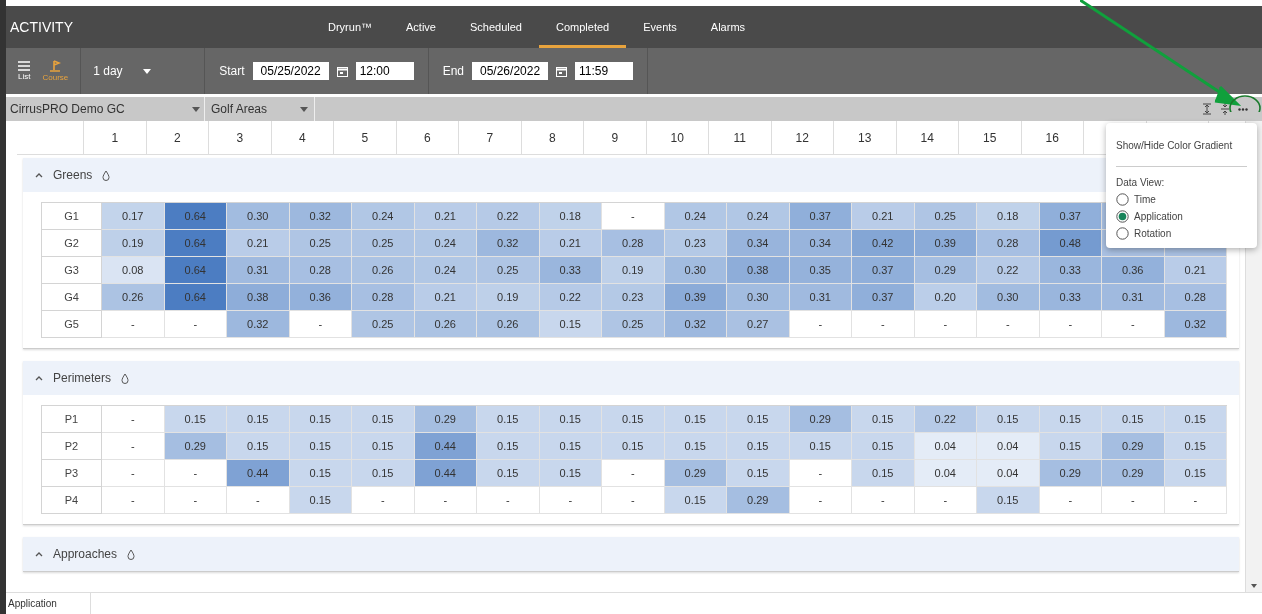 The image size is (1262, 614). What do you see at coordinates (133, 270) in the screenshot?
I see `table-cell: 0.08` at bounding box center [133, 270].